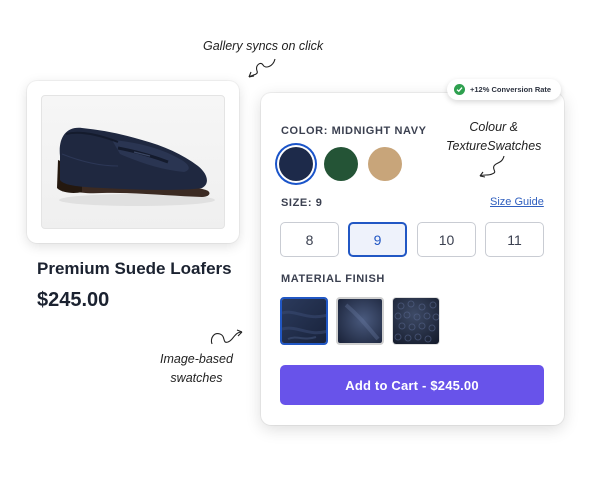  What do you see at coordinates (263, 46) in the screenshot?
I see `gallery-annotation: Gallery syncs on click` at bounding box center [263, 46].